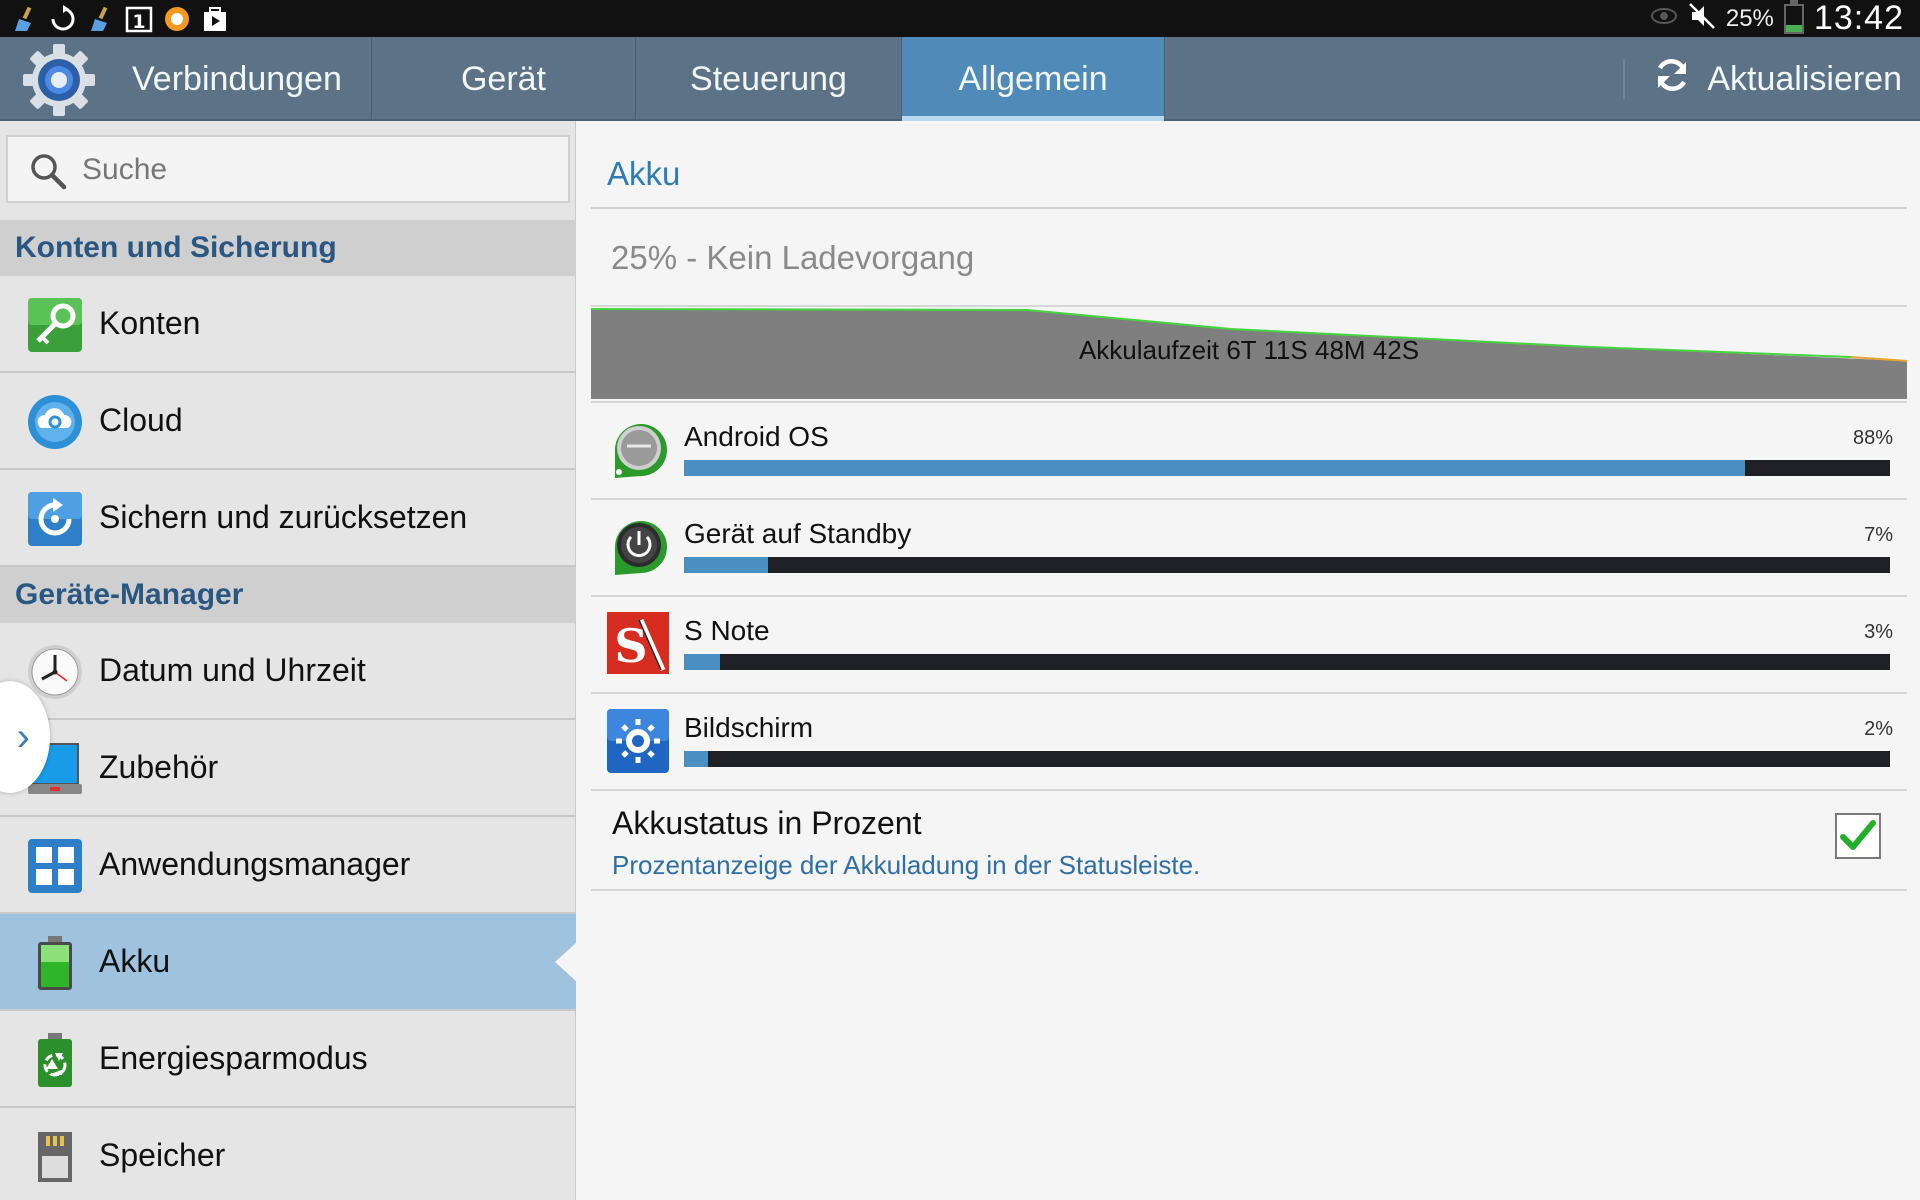  I want to click on refresh-button: Aktualisieren, so click(1776, 79).